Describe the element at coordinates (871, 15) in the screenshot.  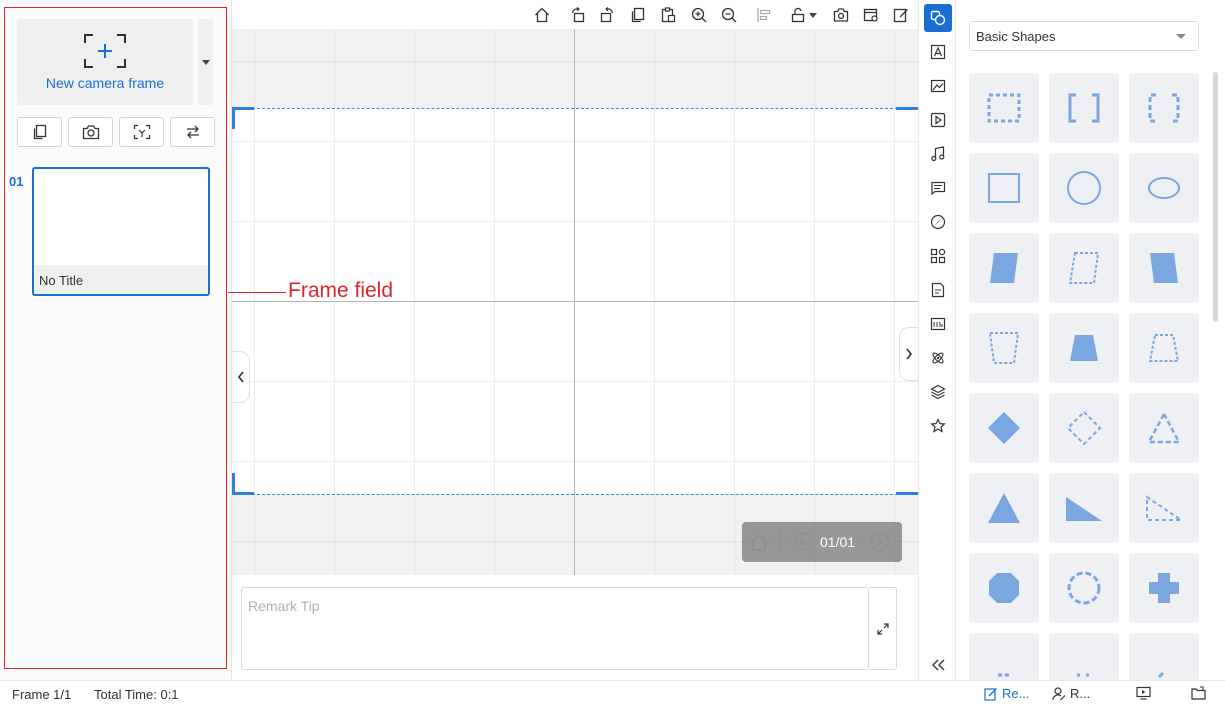
I see `settings-button` at that location.